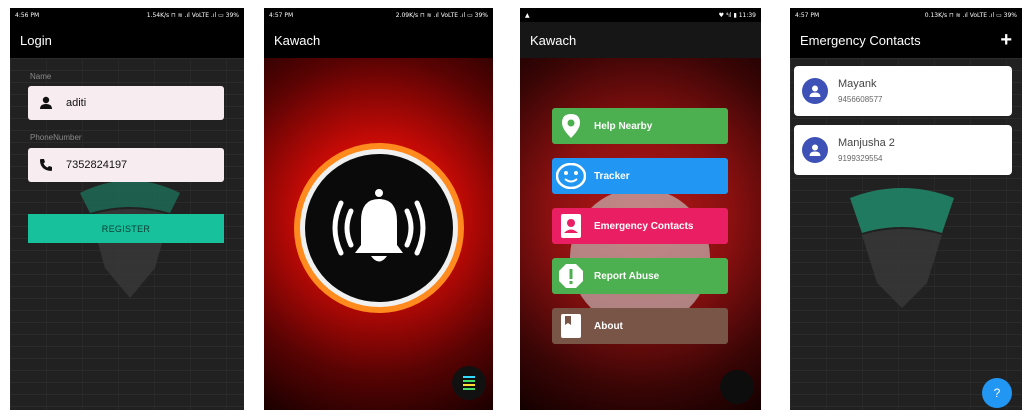 Image resolution: width=1023 pixels, height=419 pixels. What do you see at coordinates (527, 15) in the screenshot?
I see `status-alert: ▲` at bounding box center [527, 15].